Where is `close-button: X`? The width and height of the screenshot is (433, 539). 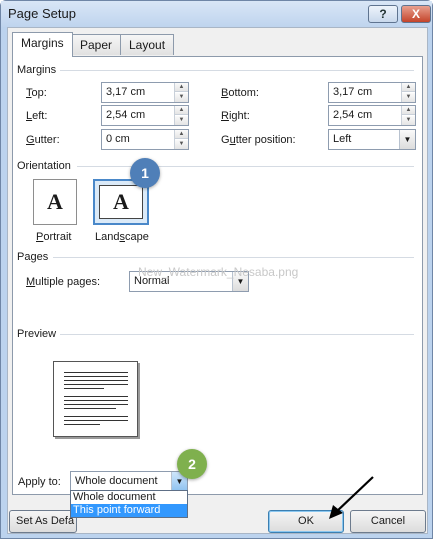
close-button: X is located at coordinates (416, 14).